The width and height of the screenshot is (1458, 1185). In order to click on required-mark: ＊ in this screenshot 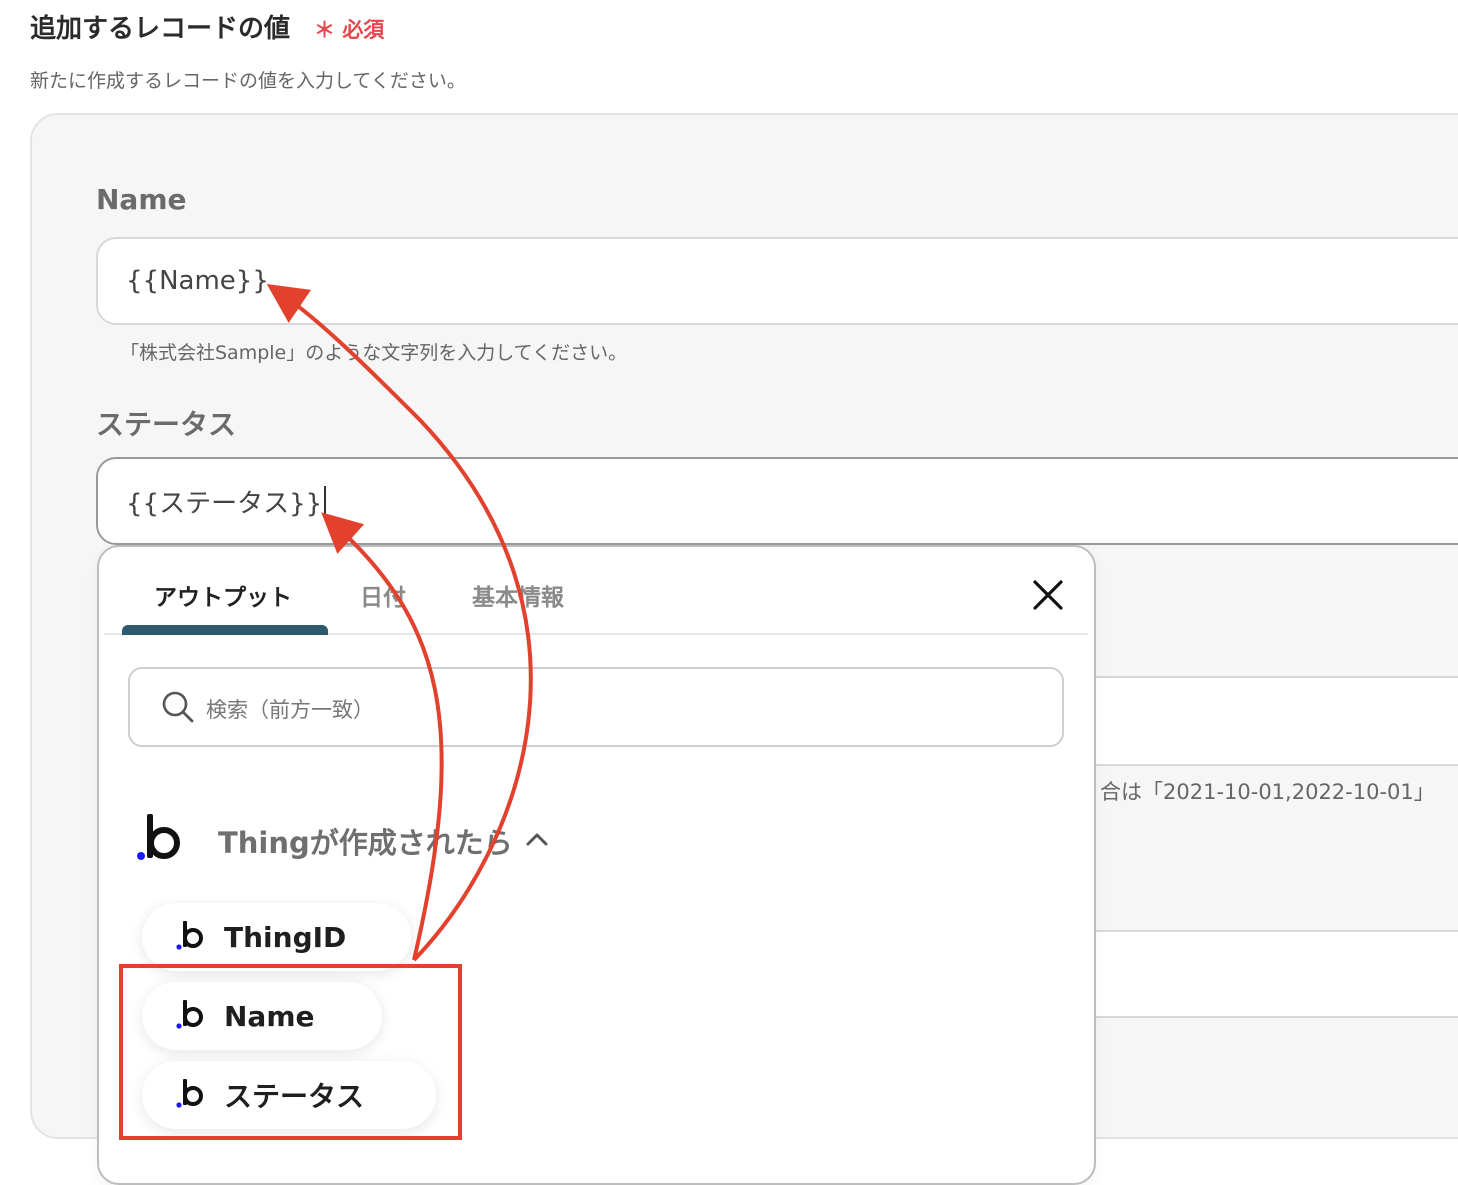, I will do `click(324, 30)`.